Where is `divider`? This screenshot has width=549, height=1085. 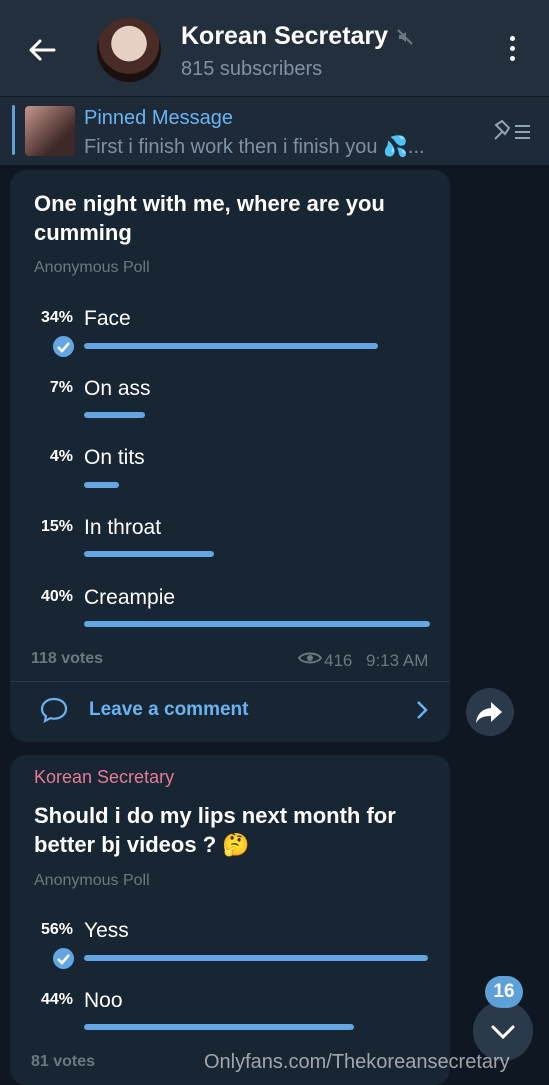 divider is located at coordinates (230, 681).